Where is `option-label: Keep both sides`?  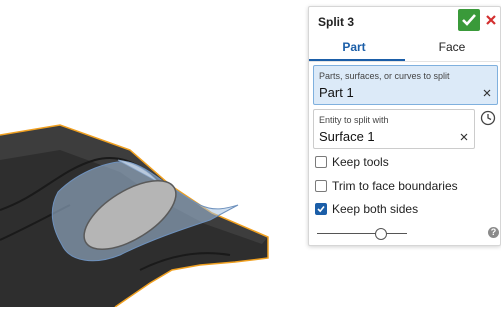
option-label: Keep both sides is located at coordinates (375, 209).